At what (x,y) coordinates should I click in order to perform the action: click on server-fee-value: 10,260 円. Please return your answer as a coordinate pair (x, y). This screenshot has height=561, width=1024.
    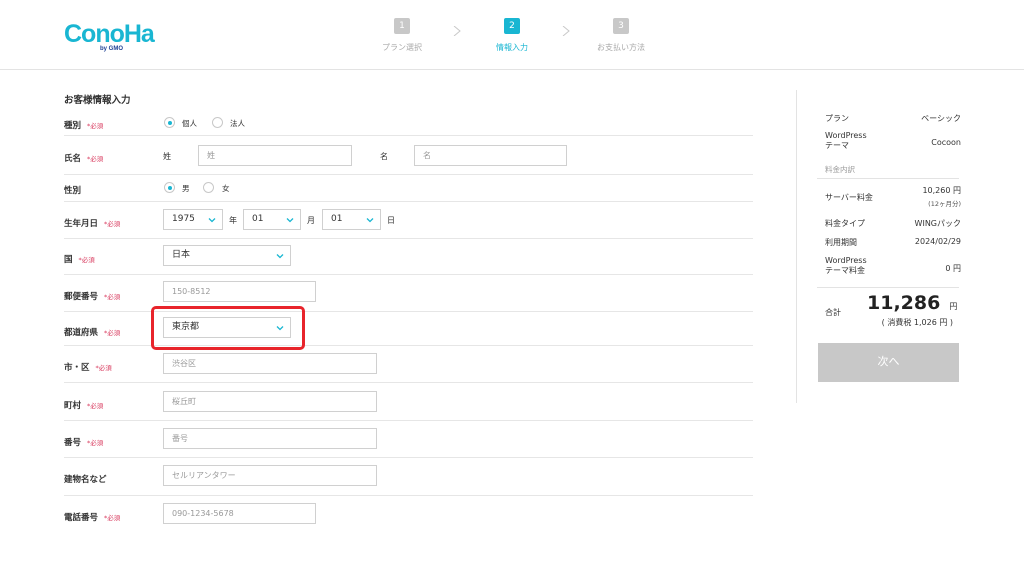
    Looking at the image, I should click on (941, 190).